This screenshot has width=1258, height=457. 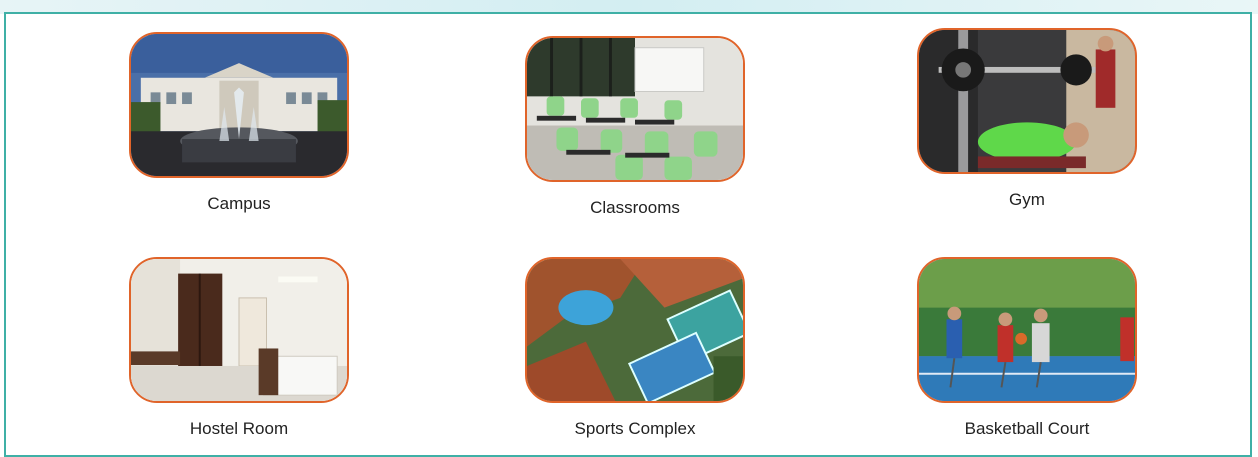 I want to click on facility-label: Gym, so click(x=1027, y=199).